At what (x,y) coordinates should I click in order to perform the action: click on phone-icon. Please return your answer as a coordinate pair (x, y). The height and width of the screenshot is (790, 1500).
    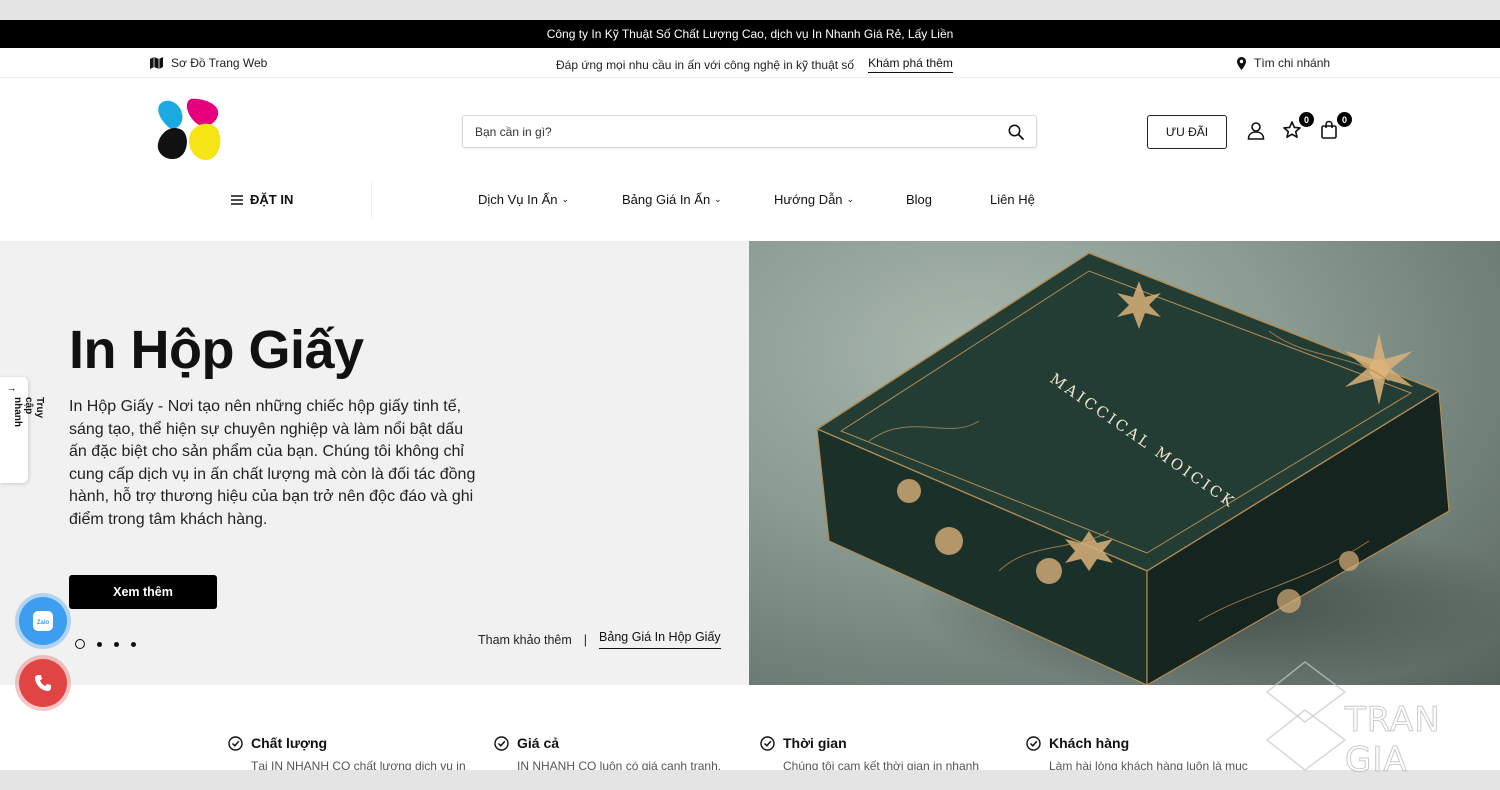
    Looking at the image, I should click on (43, 683).